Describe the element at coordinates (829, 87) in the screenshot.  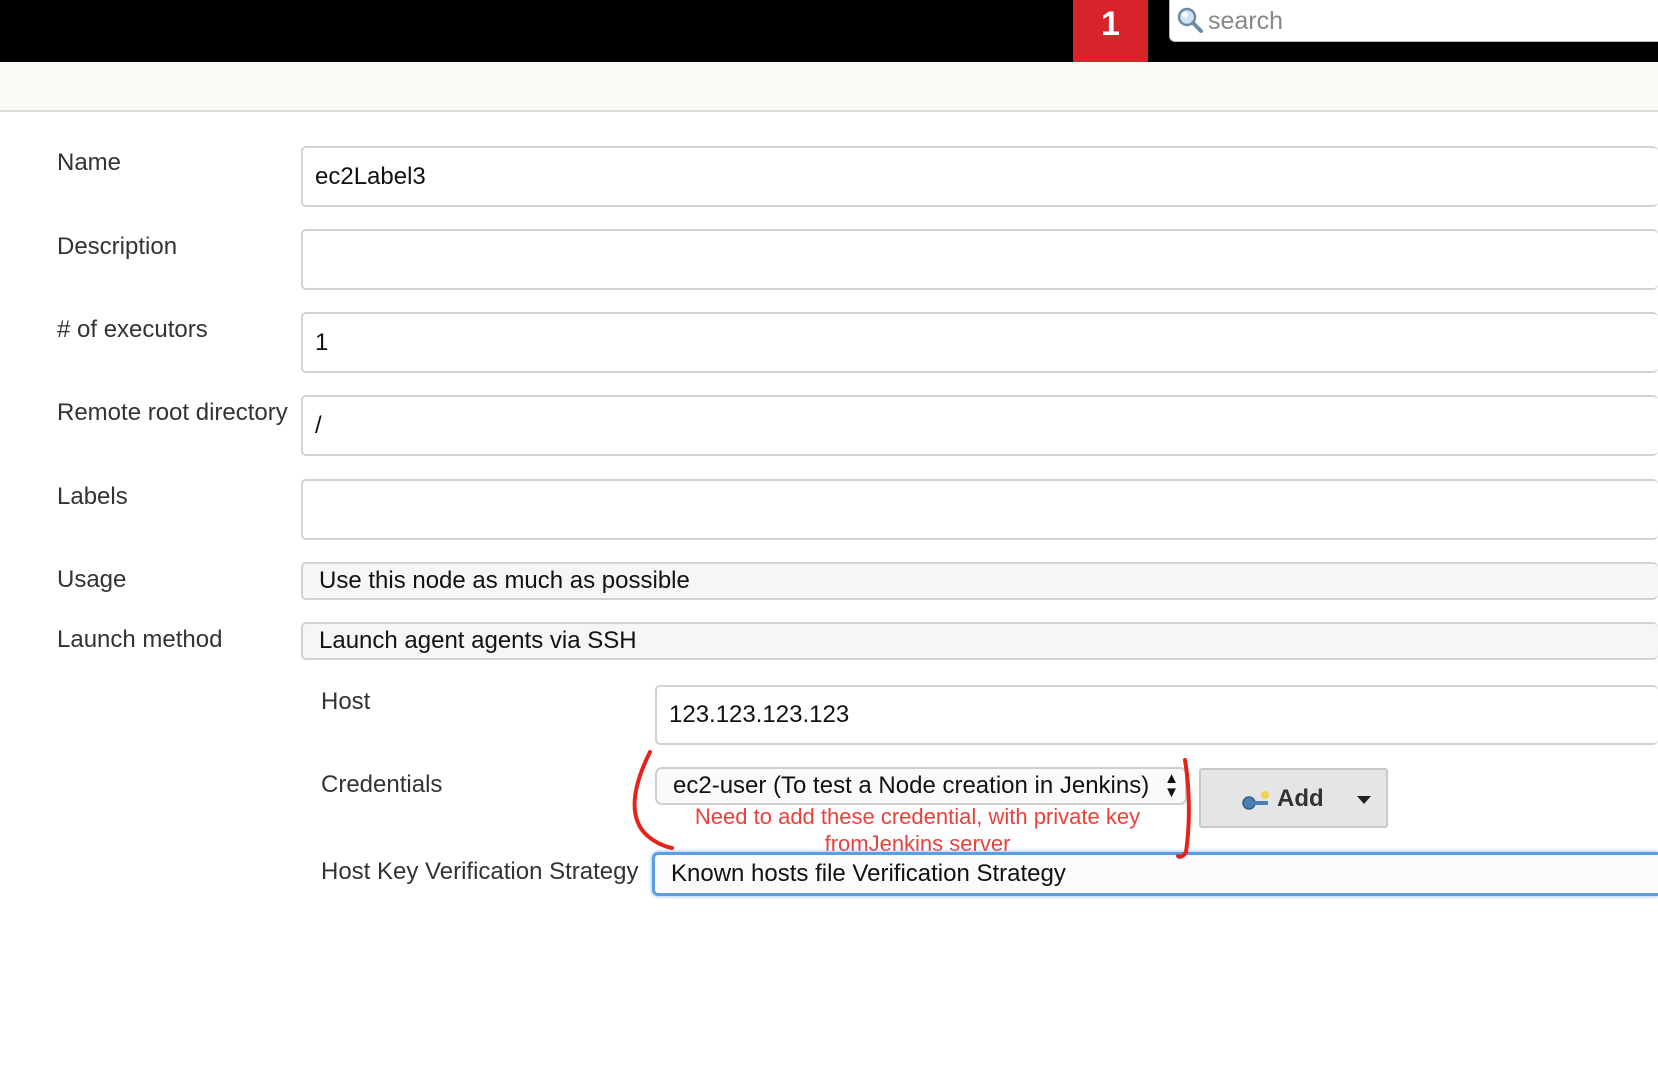
I see `breadcrumb-bar` at that location.